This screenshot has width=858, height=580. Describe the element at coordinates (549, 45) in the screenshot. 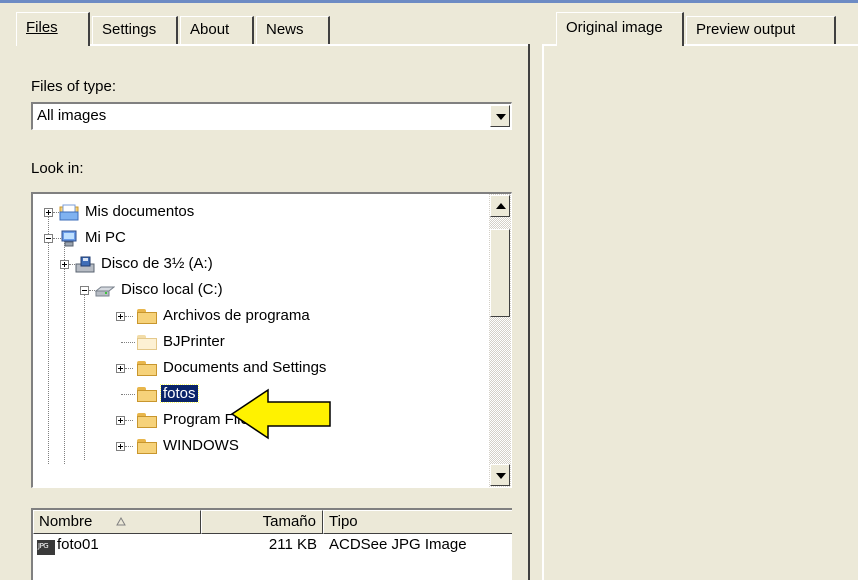

I see `right-panel-top-edge-left` at that location.